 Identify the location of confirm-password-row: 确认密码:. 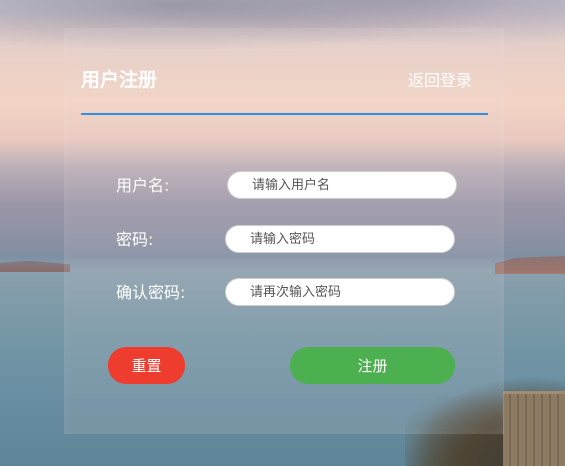
(287, 293).